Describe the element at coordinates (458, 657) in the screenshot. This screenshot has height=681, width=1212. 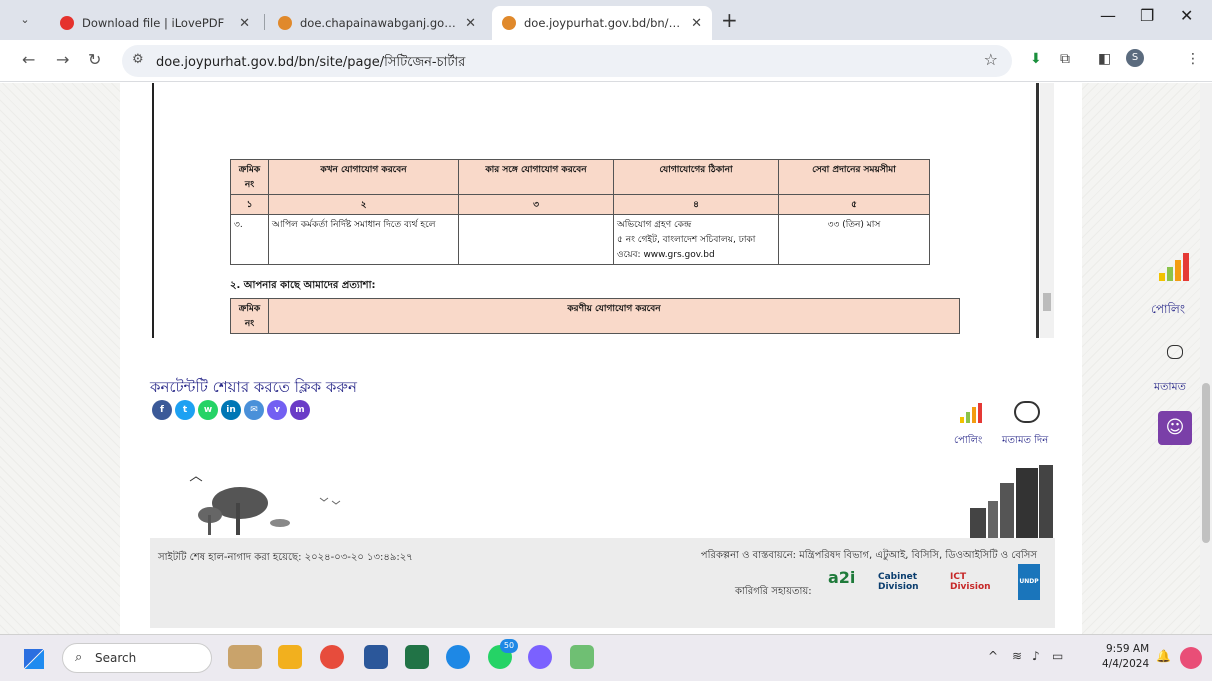
I see `edge-icon` at that location.